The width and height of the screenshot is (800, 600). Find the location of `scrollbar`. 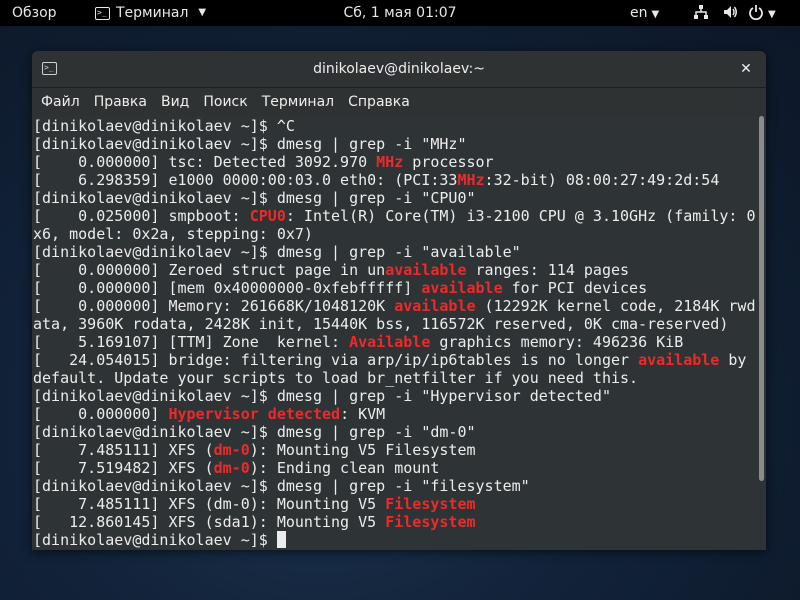

scrollbar is located at coordinates (761, 298).